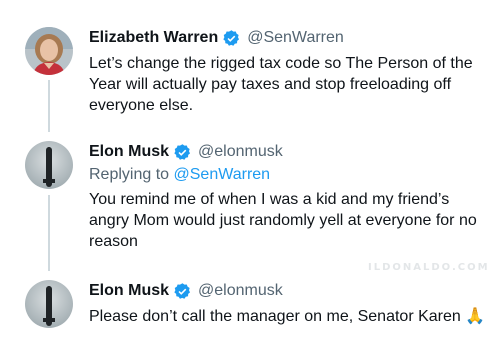 The image size is (500, 355). I want to click on watermark: ILDONALDO.COM, so click(429, 267).